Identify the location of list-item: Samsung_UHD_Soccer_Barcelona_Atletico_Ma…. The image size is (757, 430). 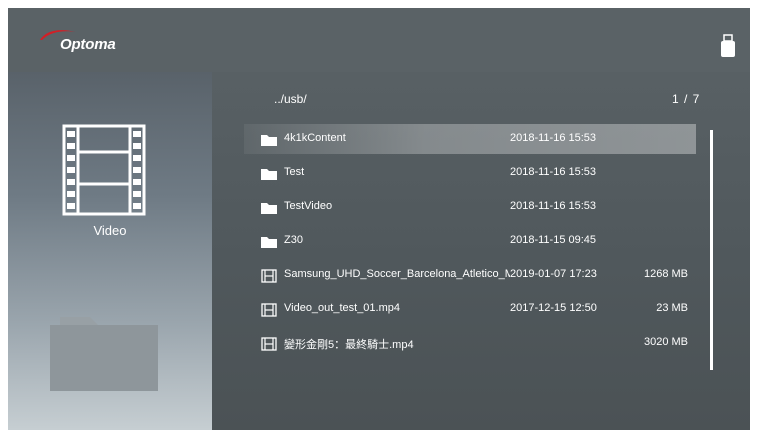
(470, 275).